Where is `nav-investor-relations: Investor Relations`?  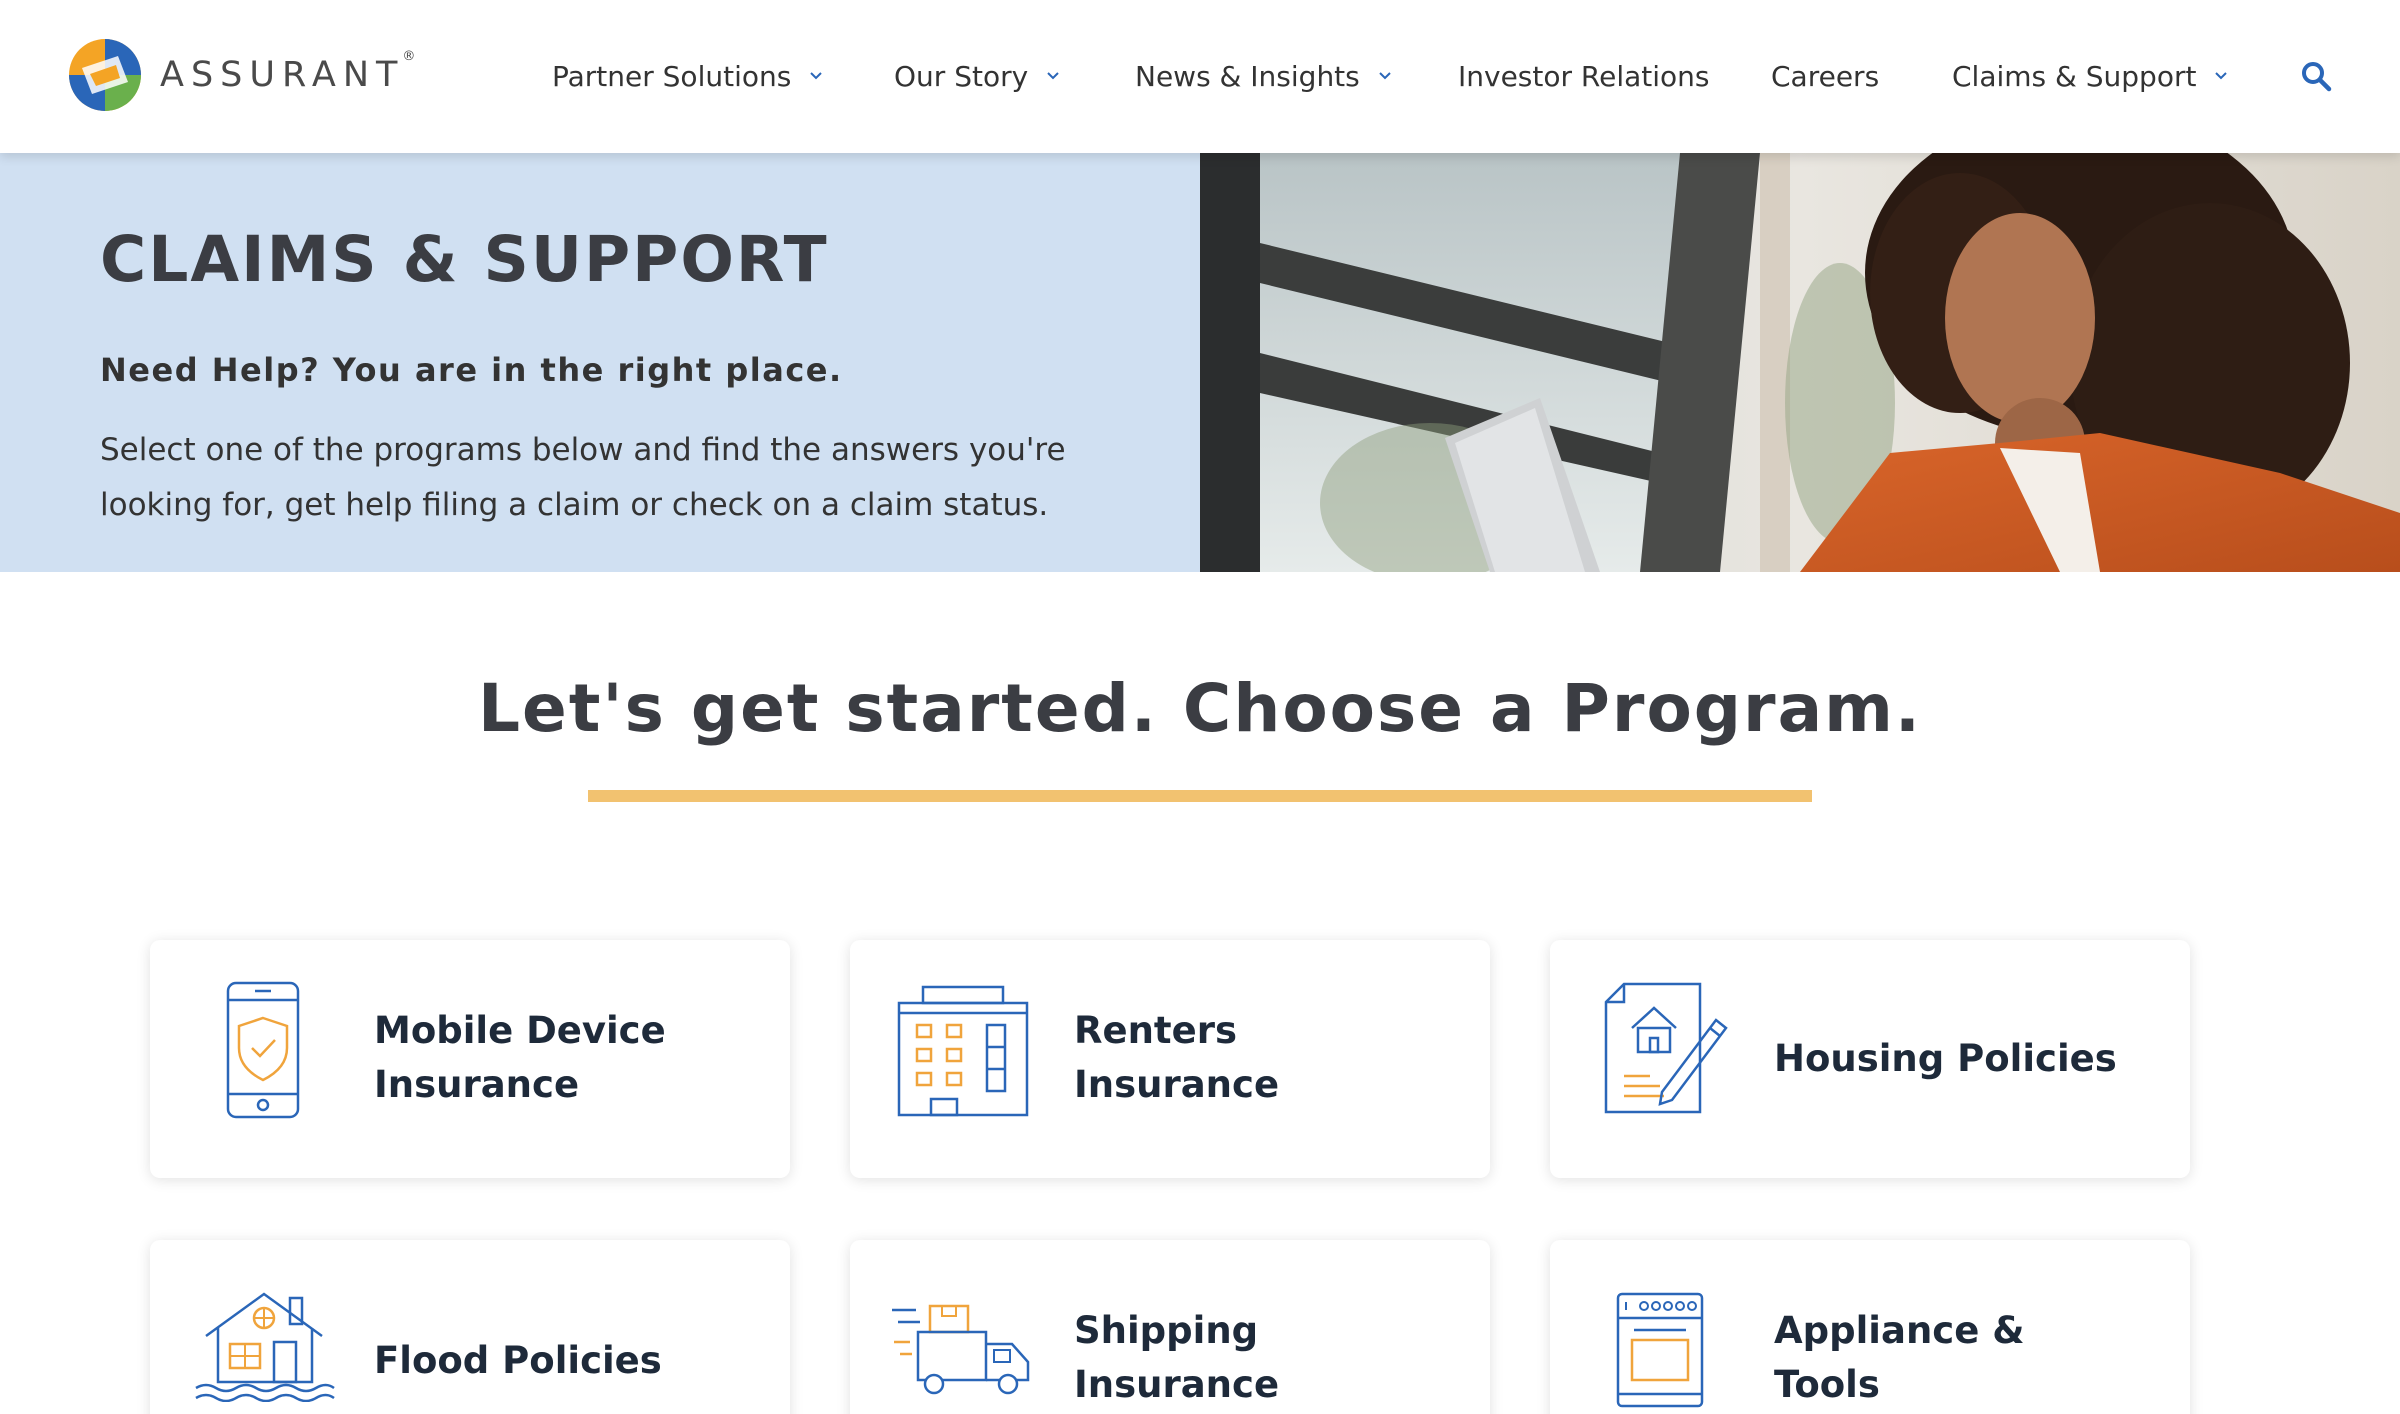 nav-investor-relations: Investor Relations is located at coordinates (1584, 76).